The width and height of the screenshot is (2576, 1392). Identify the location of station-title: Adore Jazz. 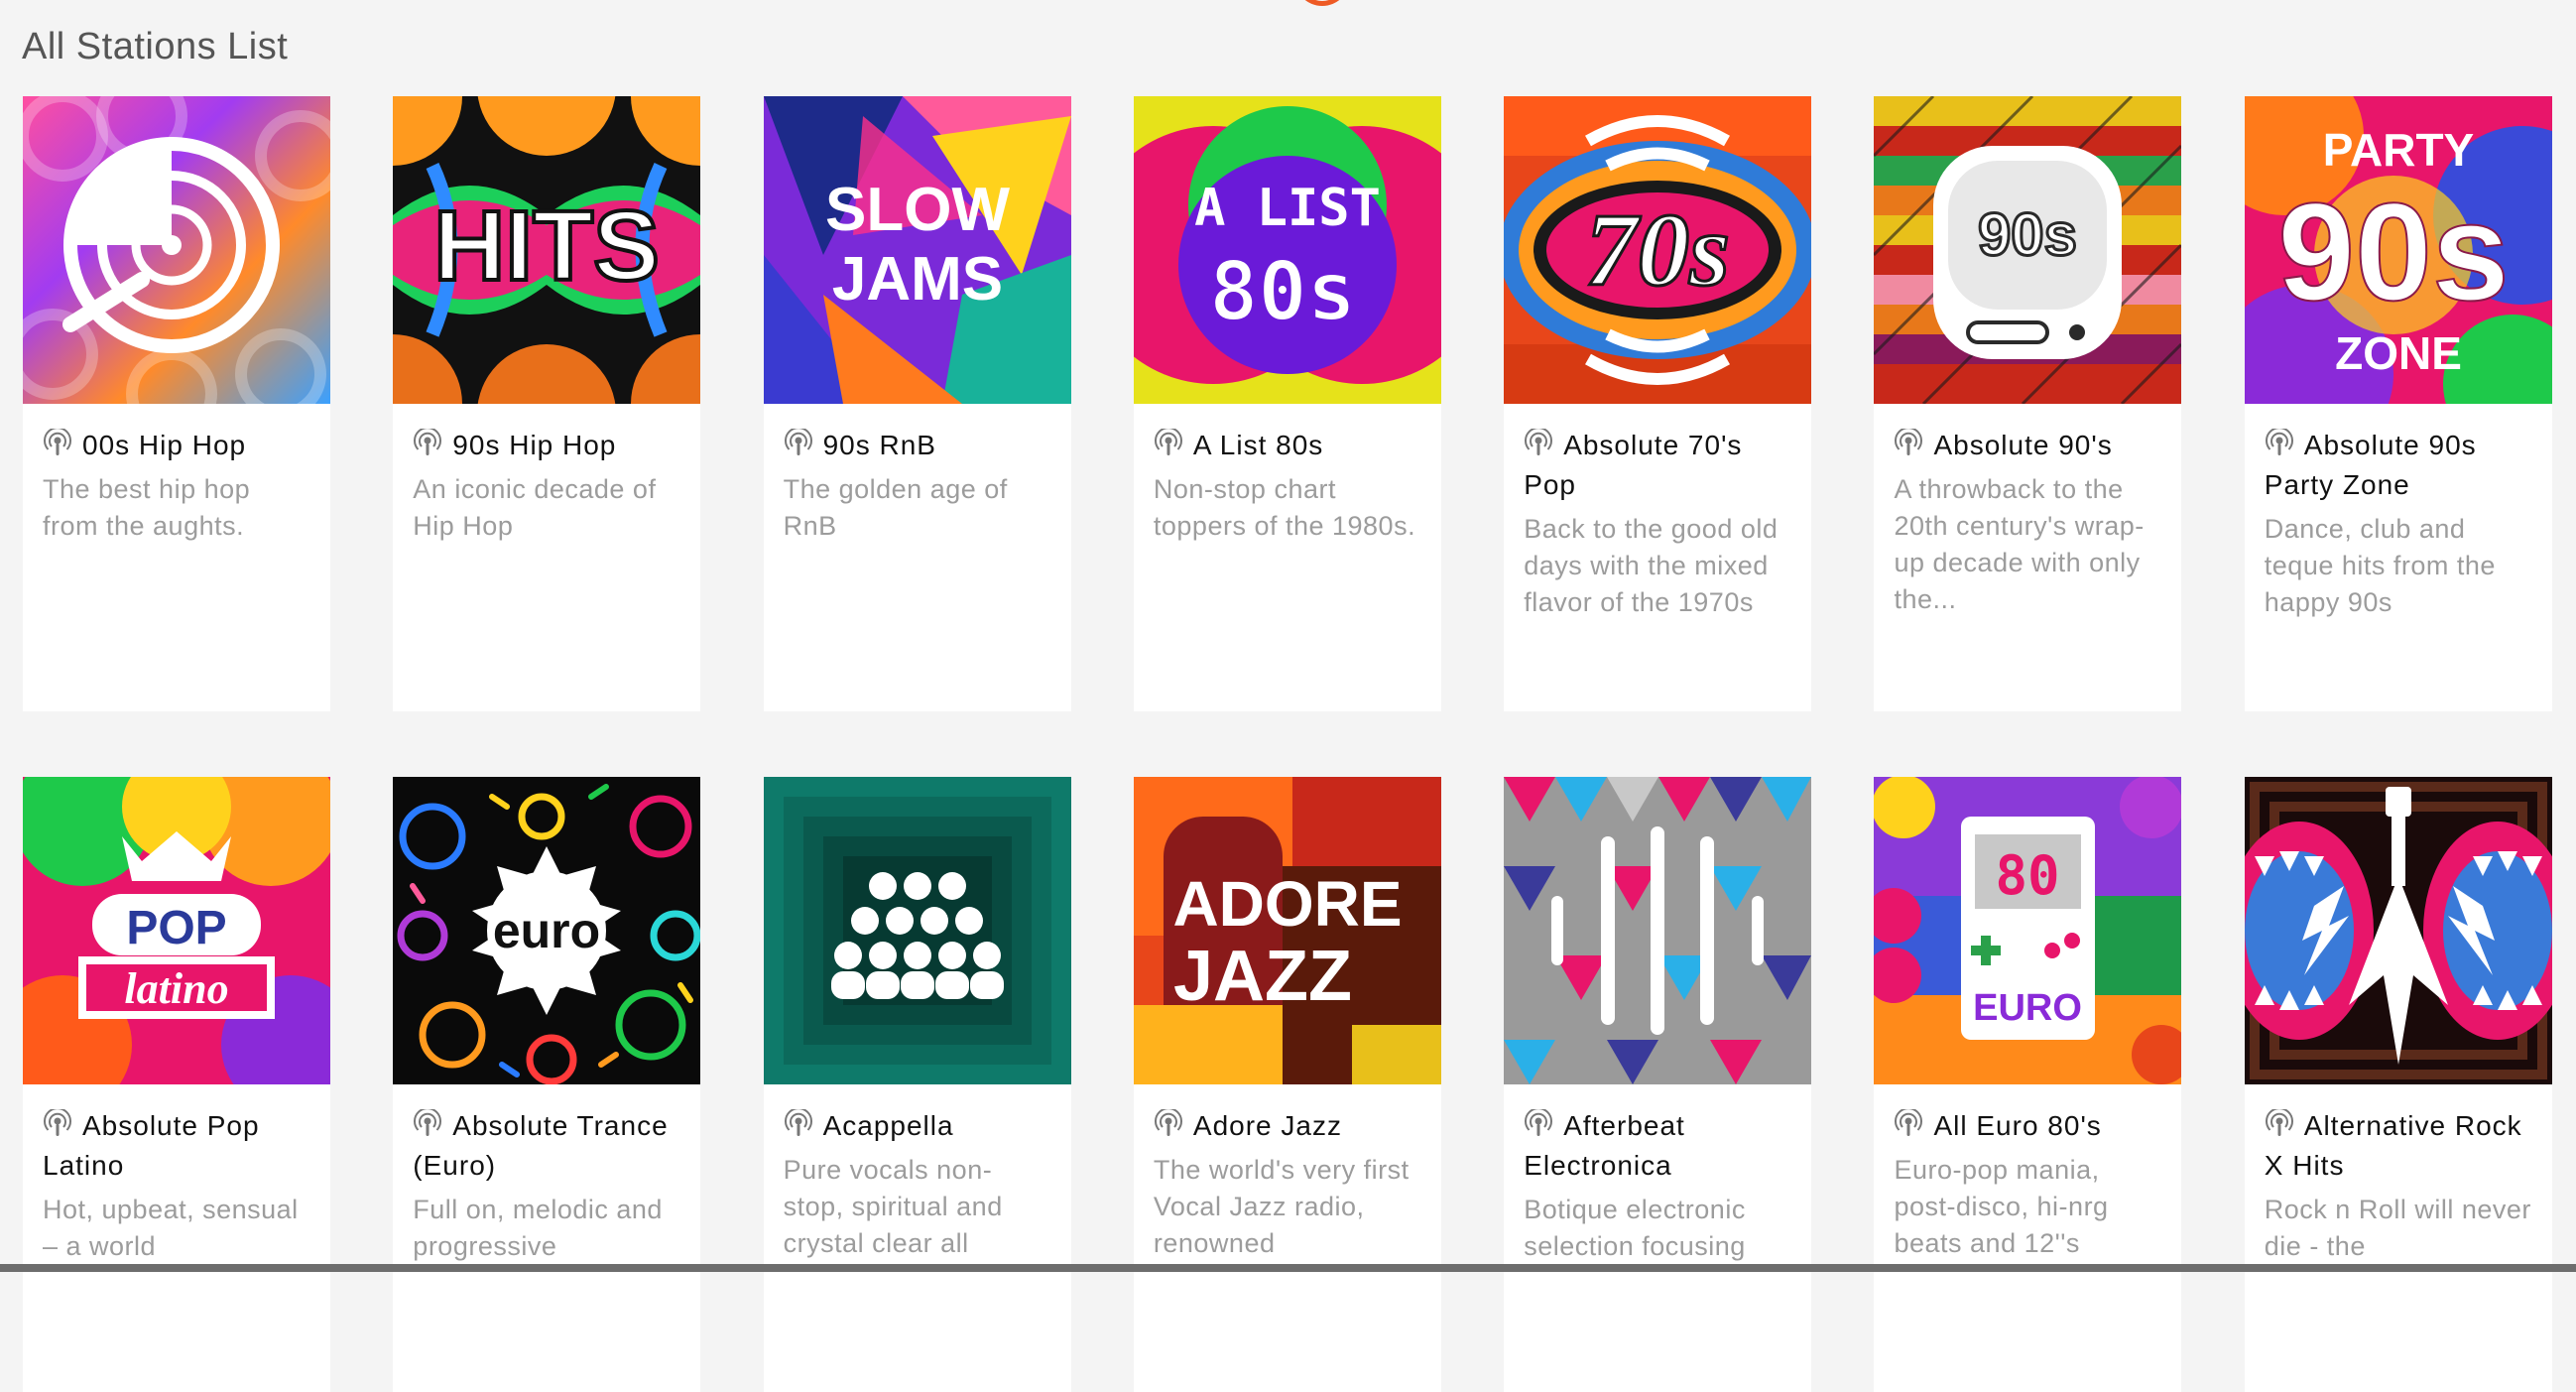
(1287, 1126).